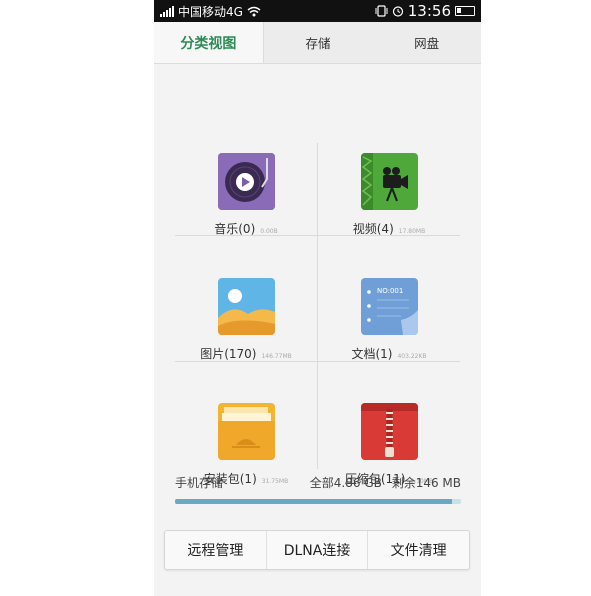  What do you see at coordinates (373, 229) in the screenshot?
I see `category-label: 视频(4)` at bounding box center [373, 229].